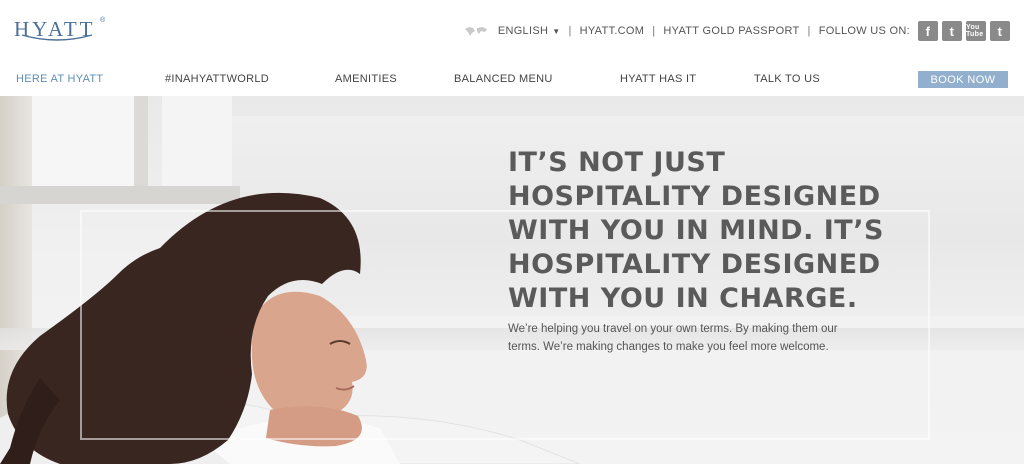 The image size is (1024, 464). What do you see at coordinates (57, 37) in the screenshot?
I see `logo-swoosh-icon` at bounding box center [57, 37].